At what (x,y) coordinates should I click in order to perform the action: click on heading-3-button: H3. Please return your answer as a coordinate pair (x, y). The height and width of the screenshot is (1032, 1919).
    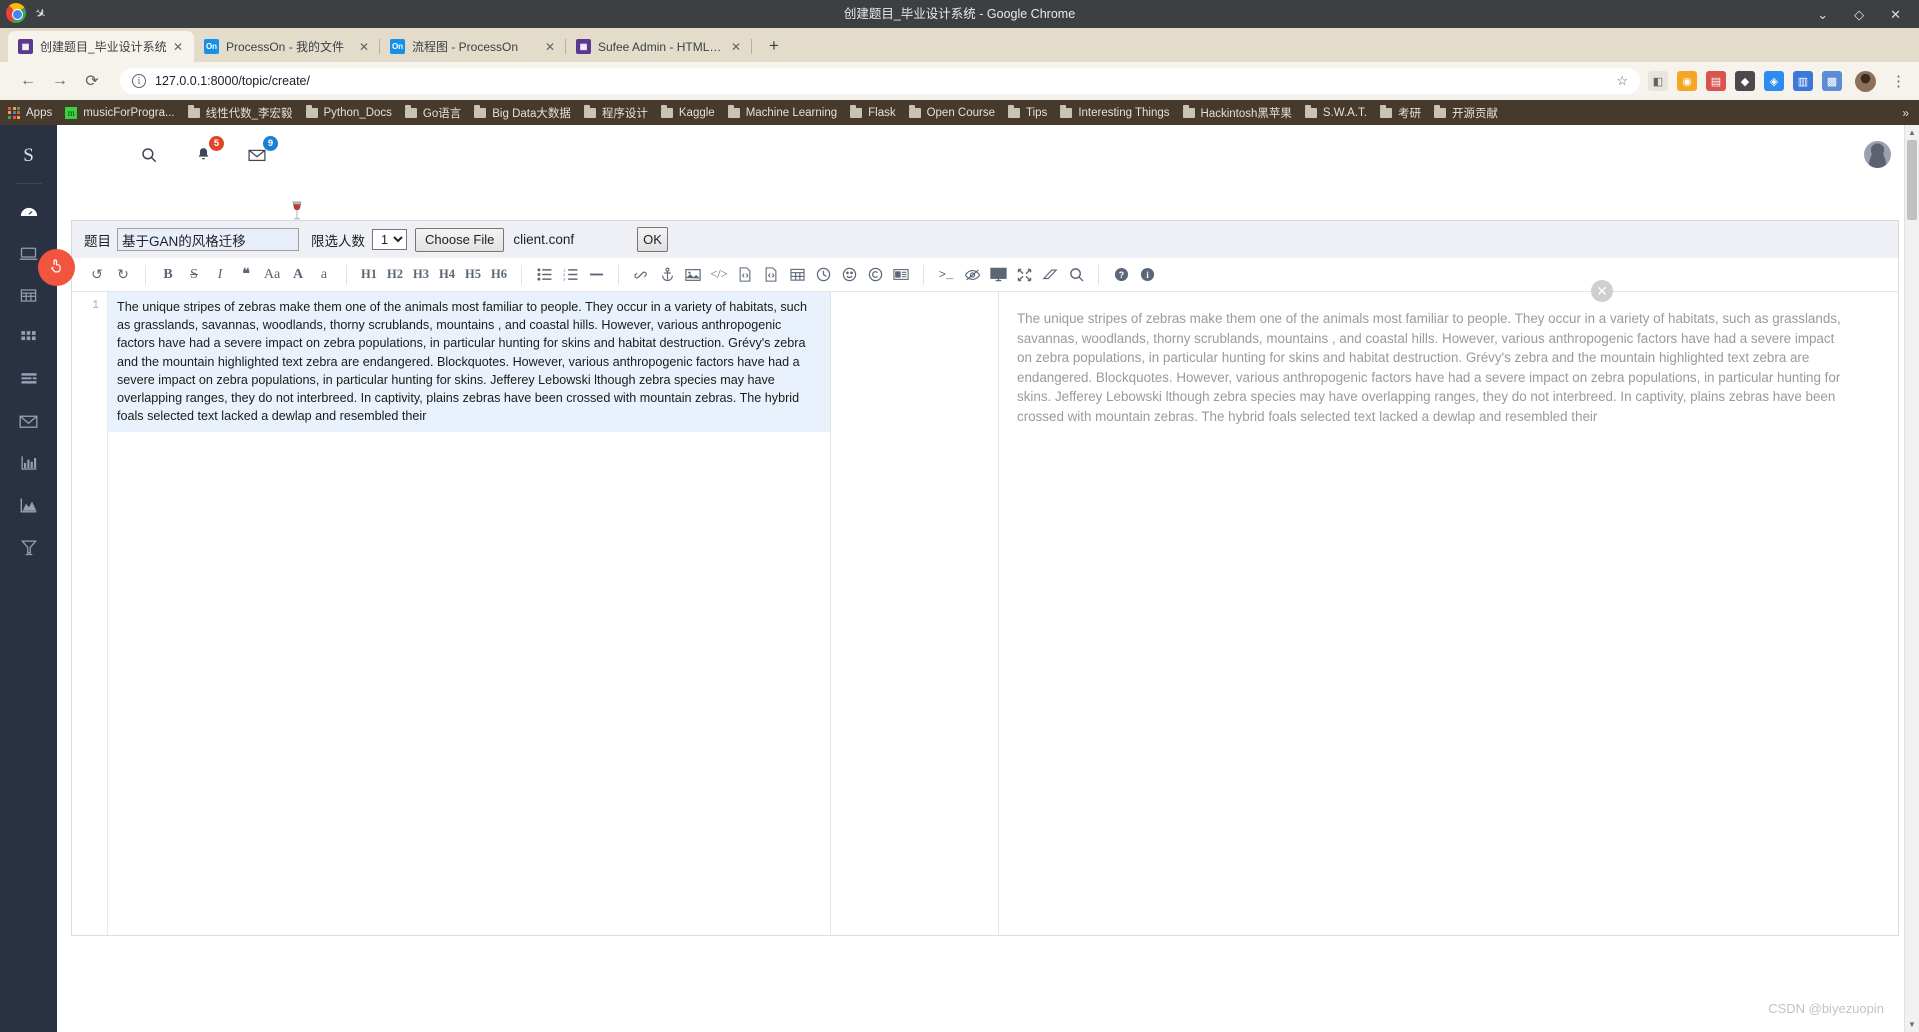
    Looking at the image, I should click on (421, 275).